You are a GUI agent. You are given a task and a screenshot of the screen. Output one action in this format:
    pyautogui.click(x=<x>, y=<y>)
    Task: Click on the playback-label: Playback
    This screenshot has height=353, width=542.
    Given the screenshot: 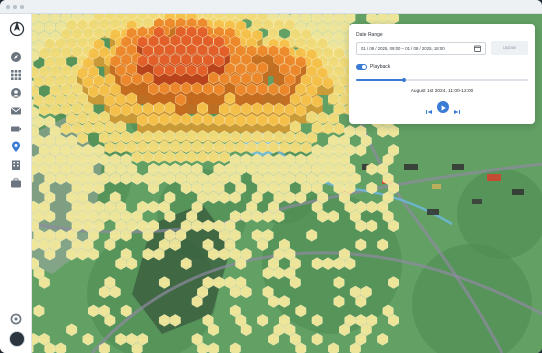 What is the action you would take?
    pyautogui.click(x=380, y=67)
    